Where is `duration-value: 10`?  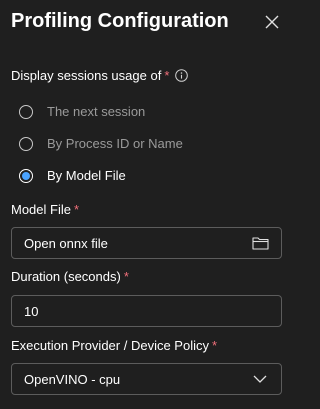
duration-value: 10 is located at coordinates (31, 311).